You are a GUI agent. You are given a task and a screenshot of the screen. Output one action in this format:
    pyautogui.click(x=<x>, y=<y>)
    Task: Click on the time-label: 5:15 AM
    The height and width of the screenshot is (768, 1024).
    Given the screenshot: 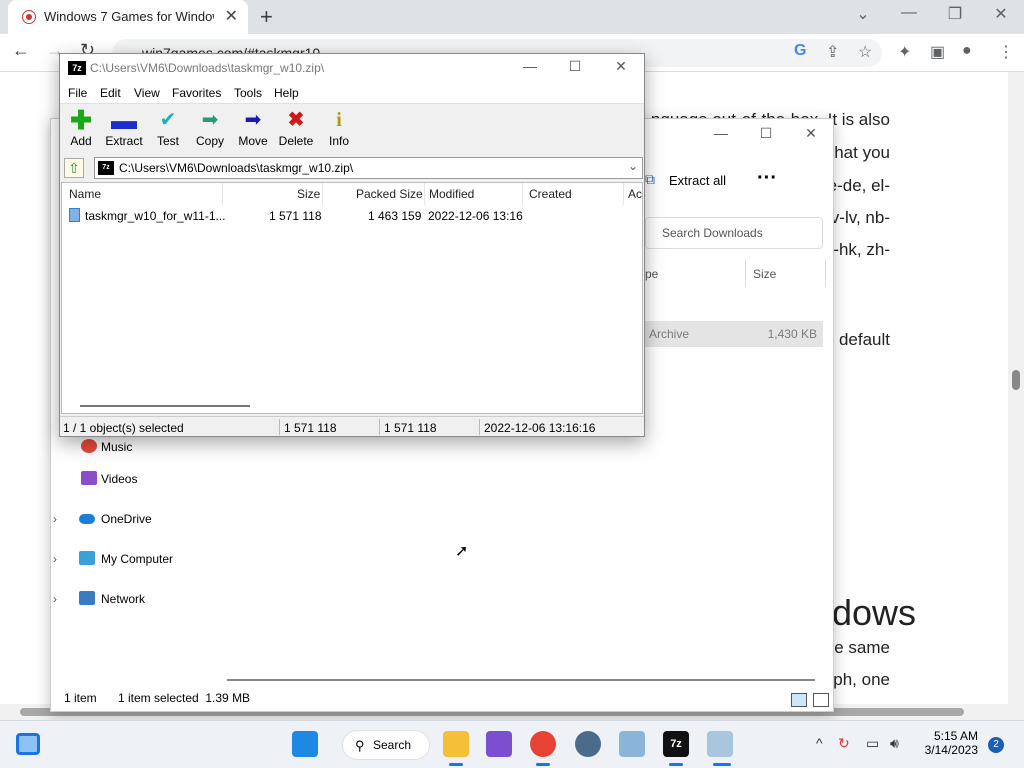 What is the action you would take?
    pyautogui.click(x=955, y=736)
    